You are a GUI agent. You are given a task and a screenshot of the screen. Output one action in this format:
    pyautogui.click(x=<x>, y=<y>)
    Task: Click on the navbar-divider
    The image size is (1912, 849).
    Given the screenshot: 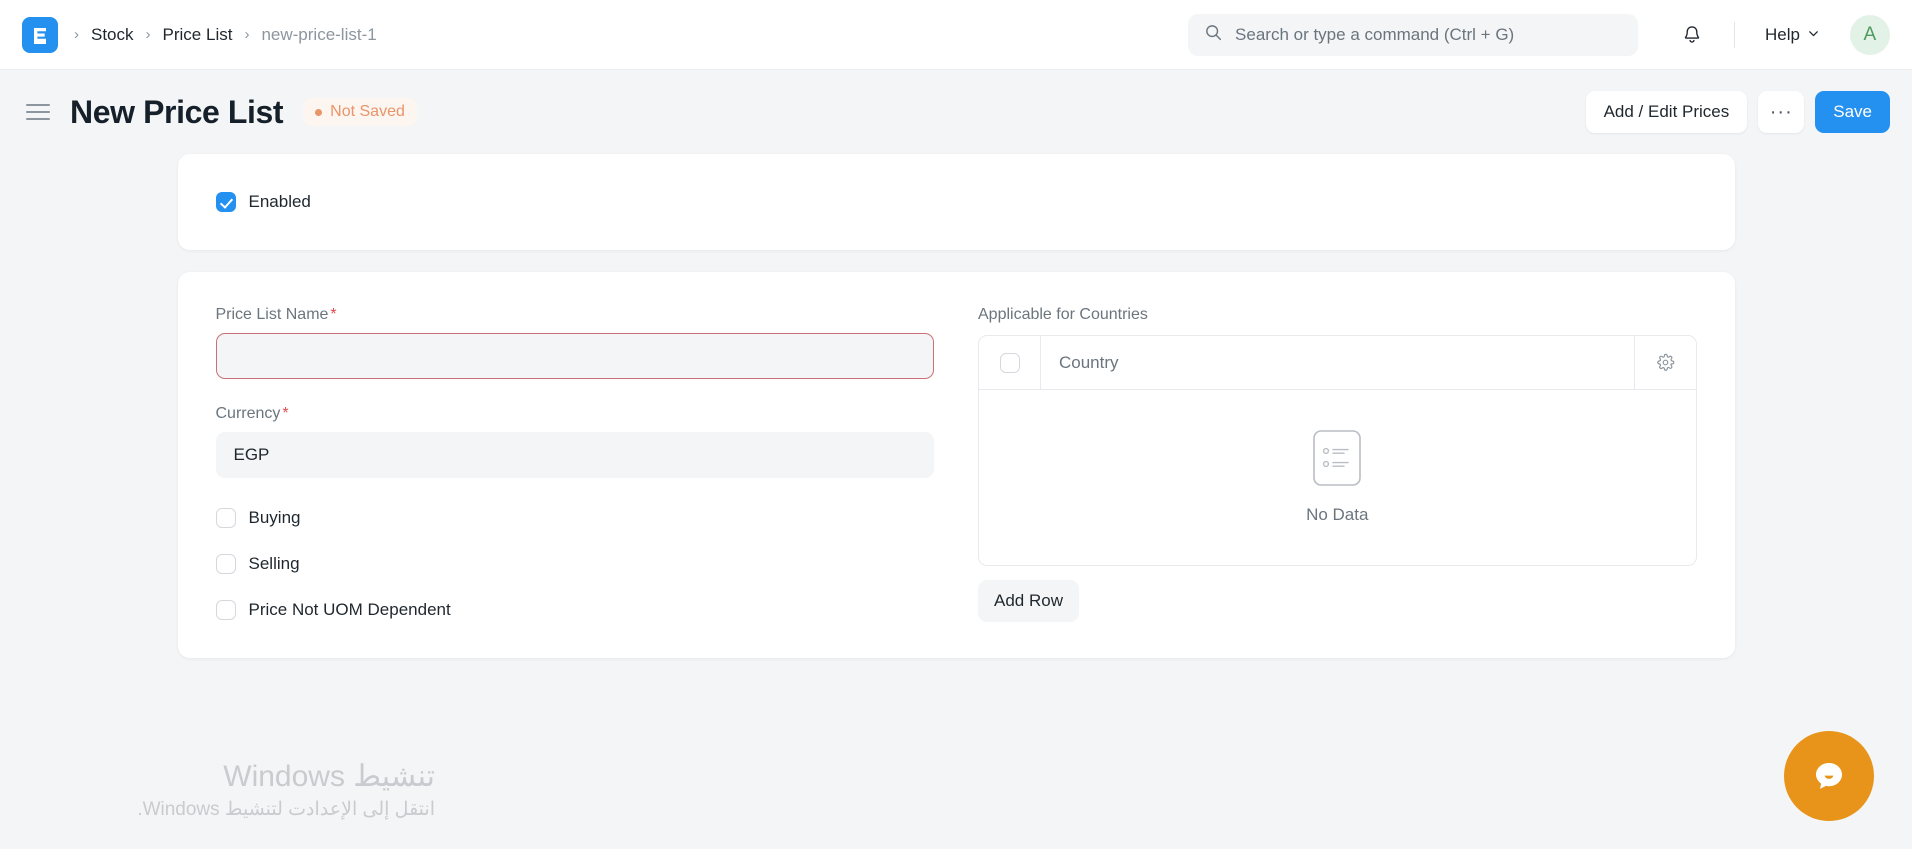 What is the action you would take?
    pyautogui.click(x=1735, y=34)
    